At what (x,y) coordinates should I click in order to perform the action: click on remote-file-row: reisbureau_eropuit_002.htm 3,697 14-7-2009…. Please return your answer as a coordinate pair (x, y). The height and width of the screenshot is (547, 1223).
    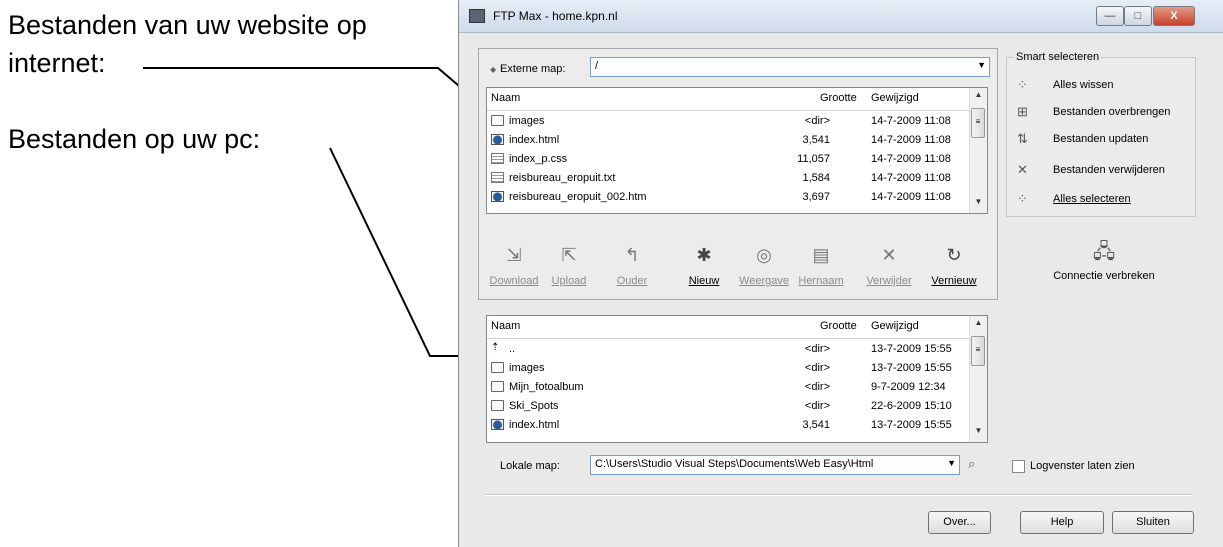
    Looking at the image, I should click on (737, 198).